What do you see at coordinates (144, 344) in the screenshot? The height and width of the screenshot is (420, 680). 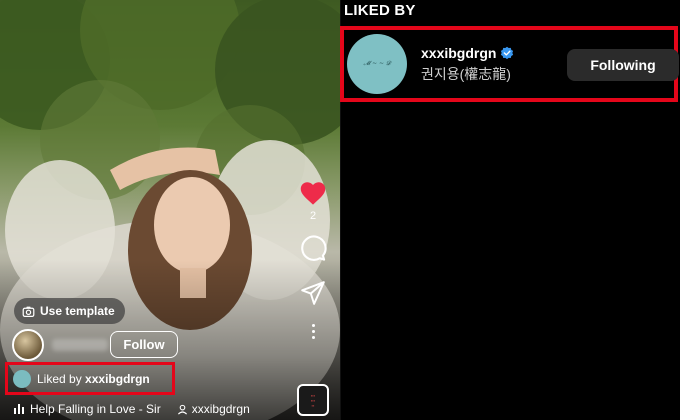 I see `follow-button: Follow` at bounding box center [144, 344].